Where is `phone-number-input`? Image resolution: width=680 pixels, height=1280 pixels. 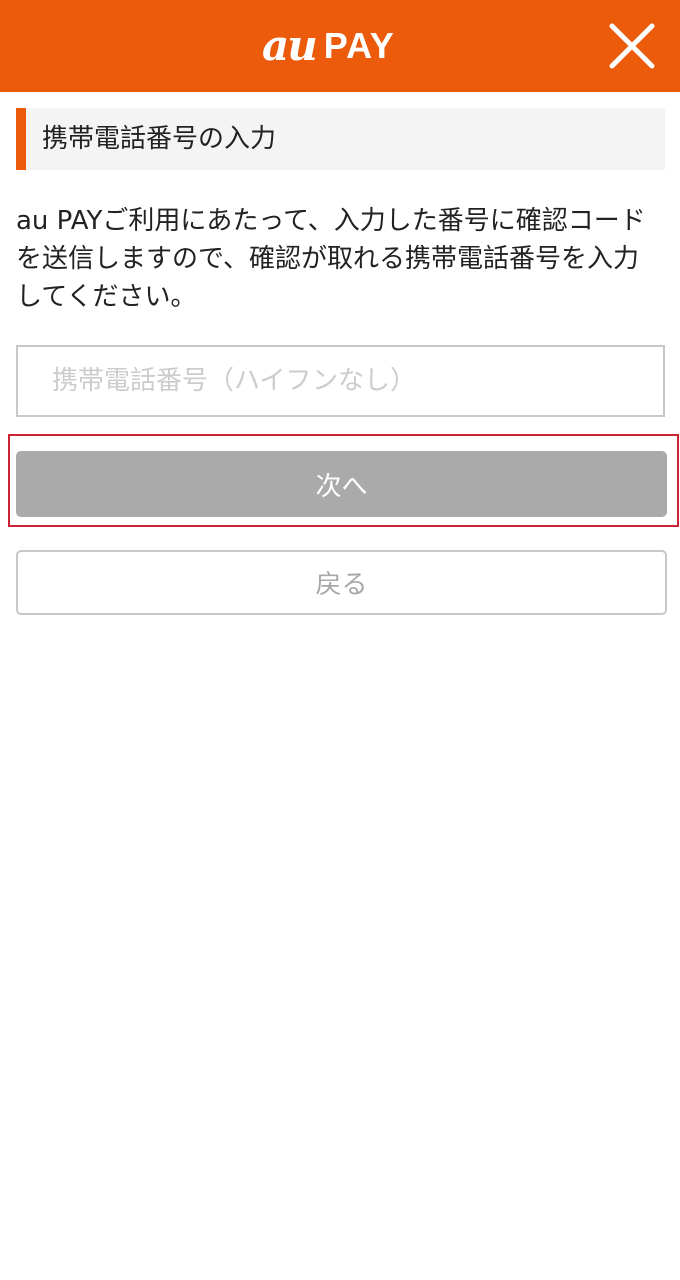
phone-number-input is located at coordinates (340, 381).